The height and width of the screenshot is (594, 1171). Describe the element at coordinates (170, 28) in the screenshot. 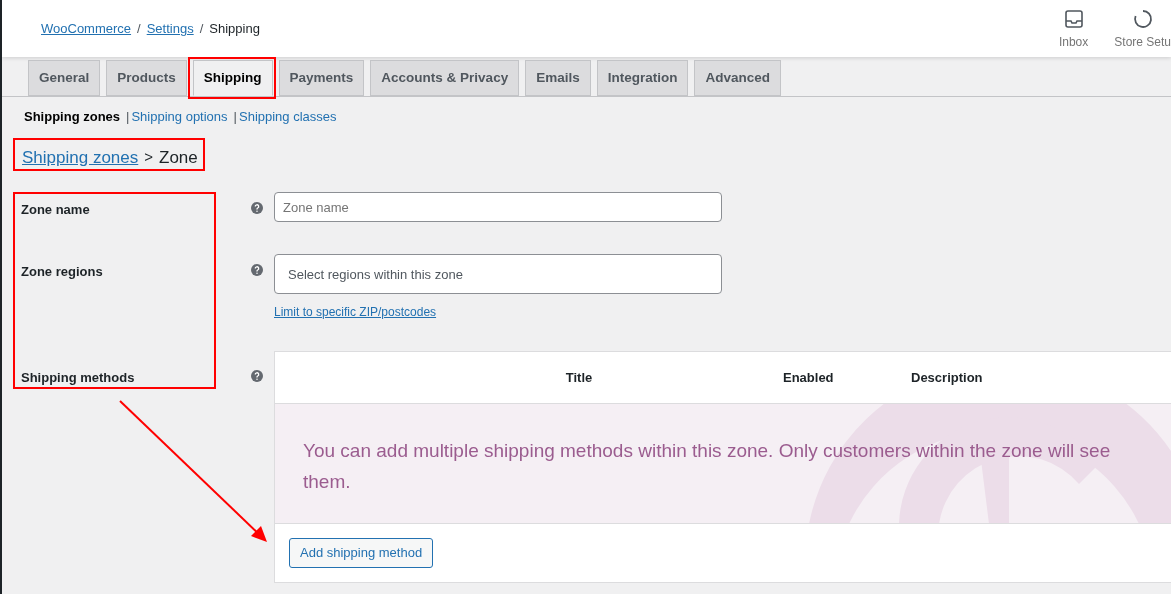

I see `breadcrumb-link: Settings` at that location.